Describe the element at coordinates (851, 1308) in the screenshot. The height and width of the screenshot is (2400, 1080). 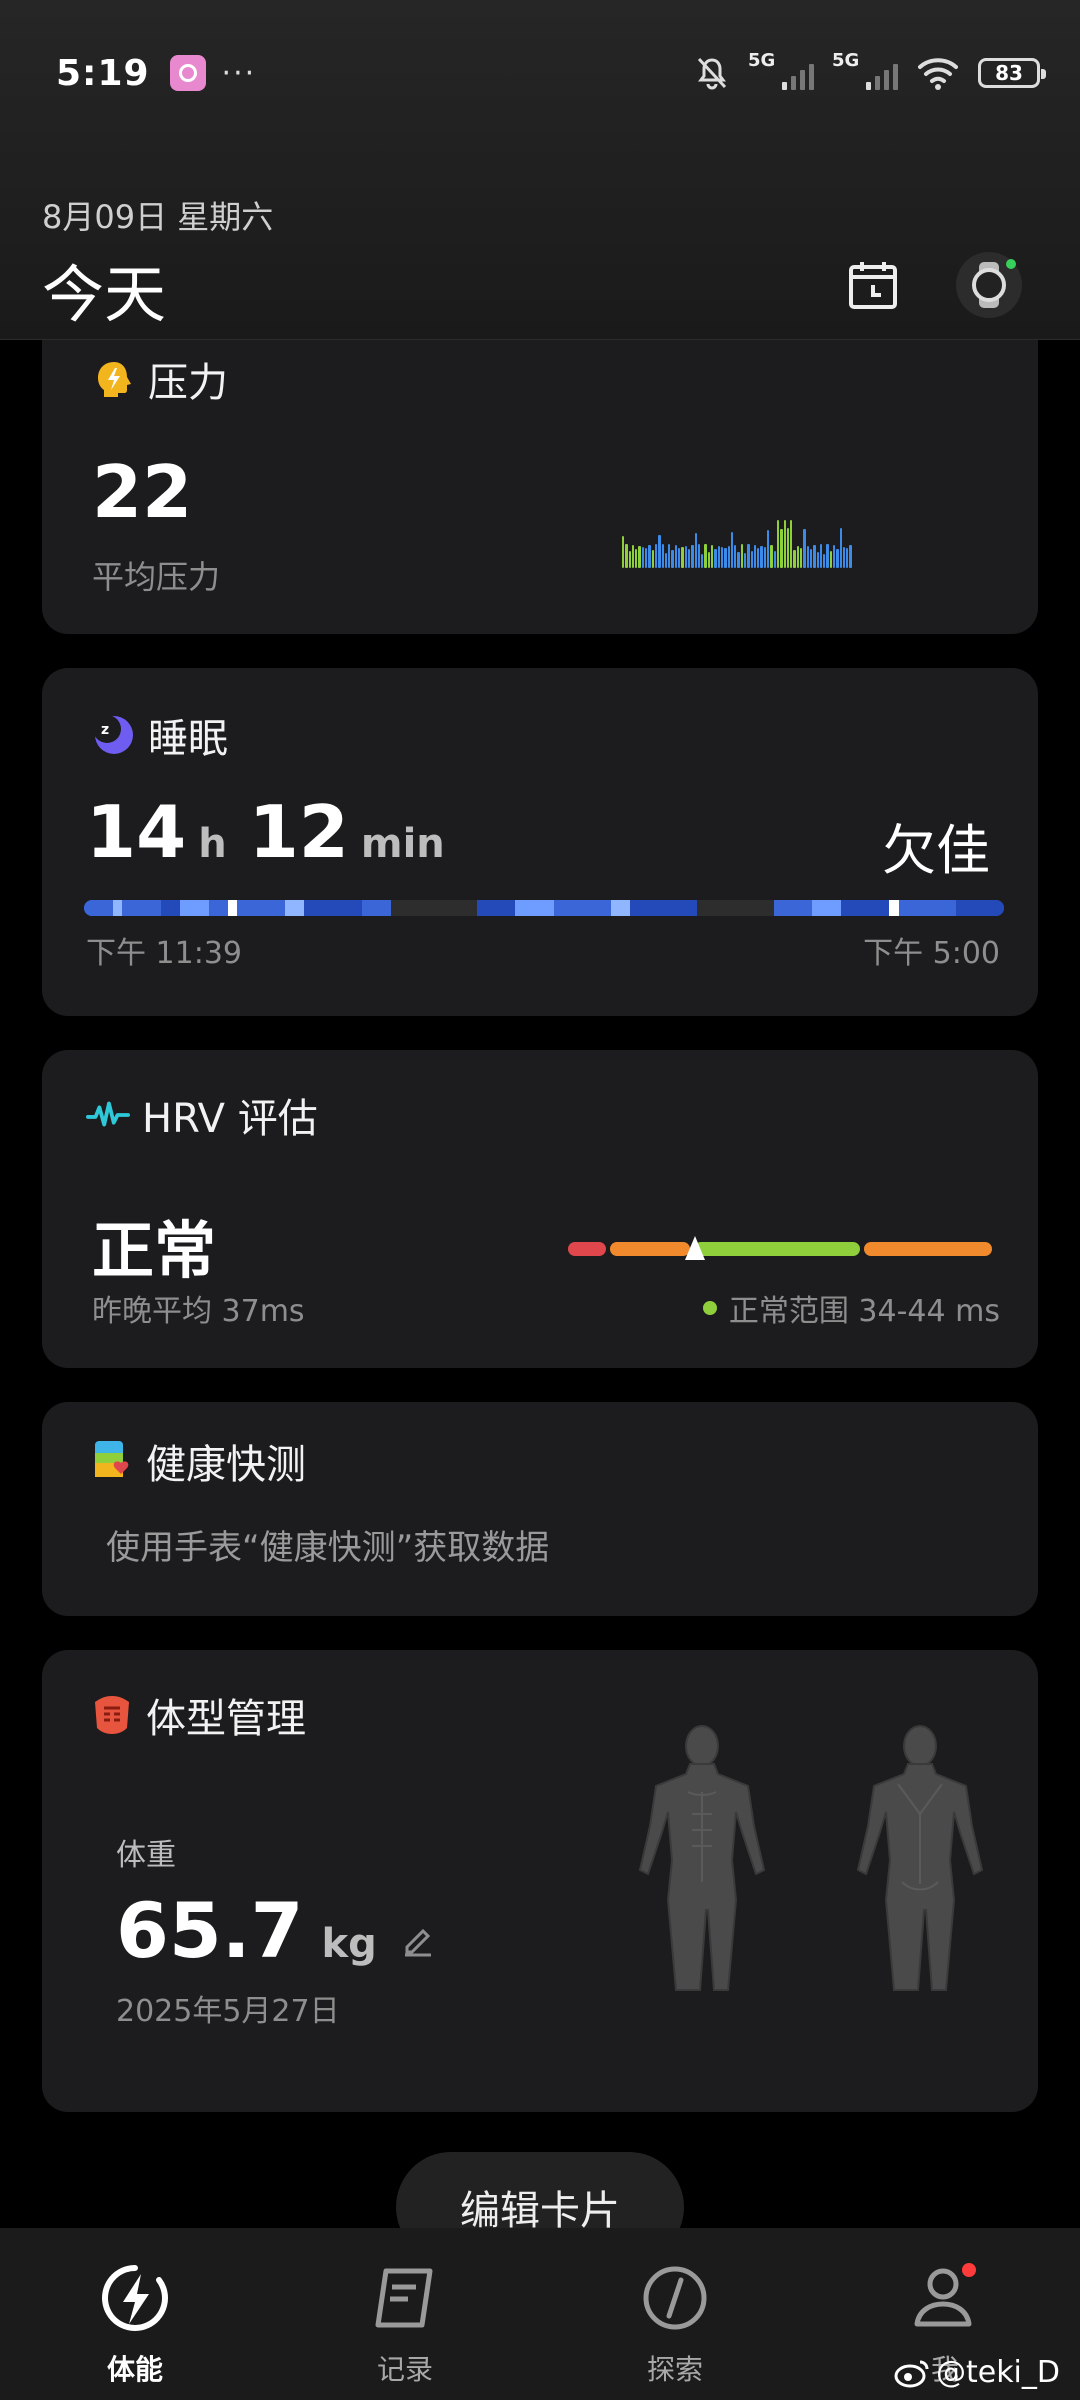
I see `hrv-normal-range: 正常范围 34-44 ms` at that location.